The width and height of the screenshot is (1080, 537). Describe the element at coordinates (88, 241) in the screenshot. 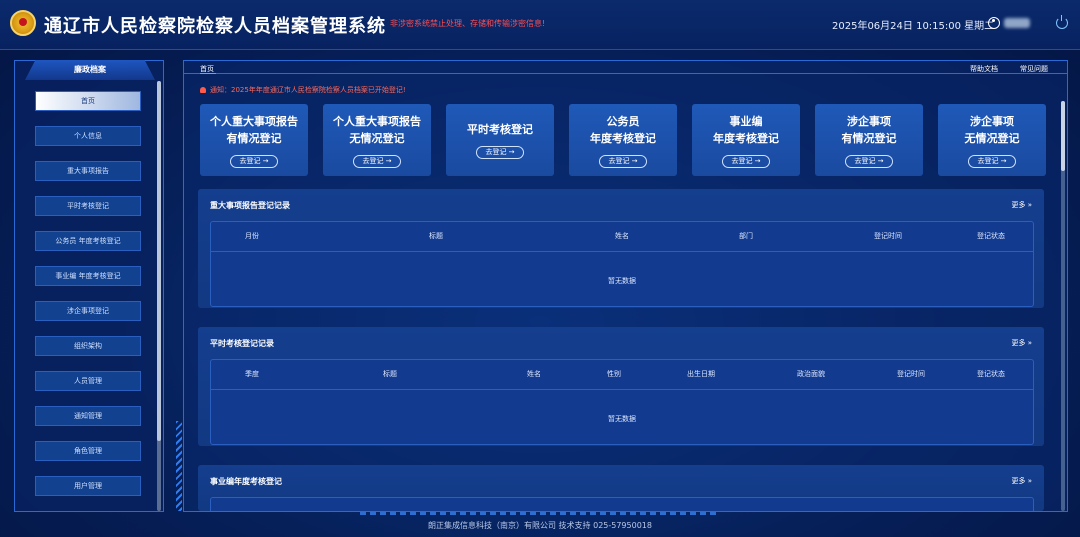

I see `sidebar-item-civil-servant-annual: 公务员 年度考核登记` at that location.